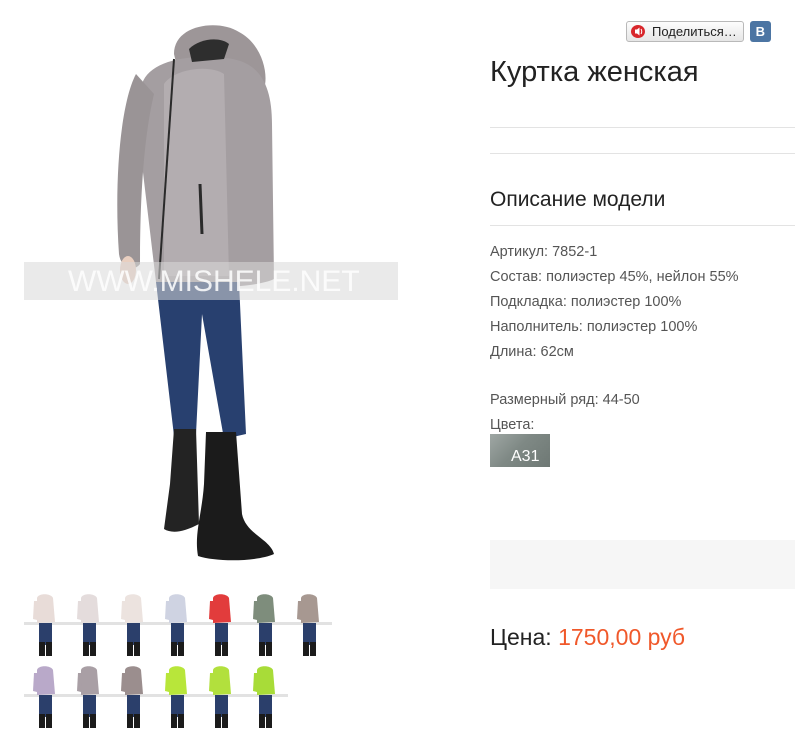  I want to click on vk-share-button: В, so click(760, 31).